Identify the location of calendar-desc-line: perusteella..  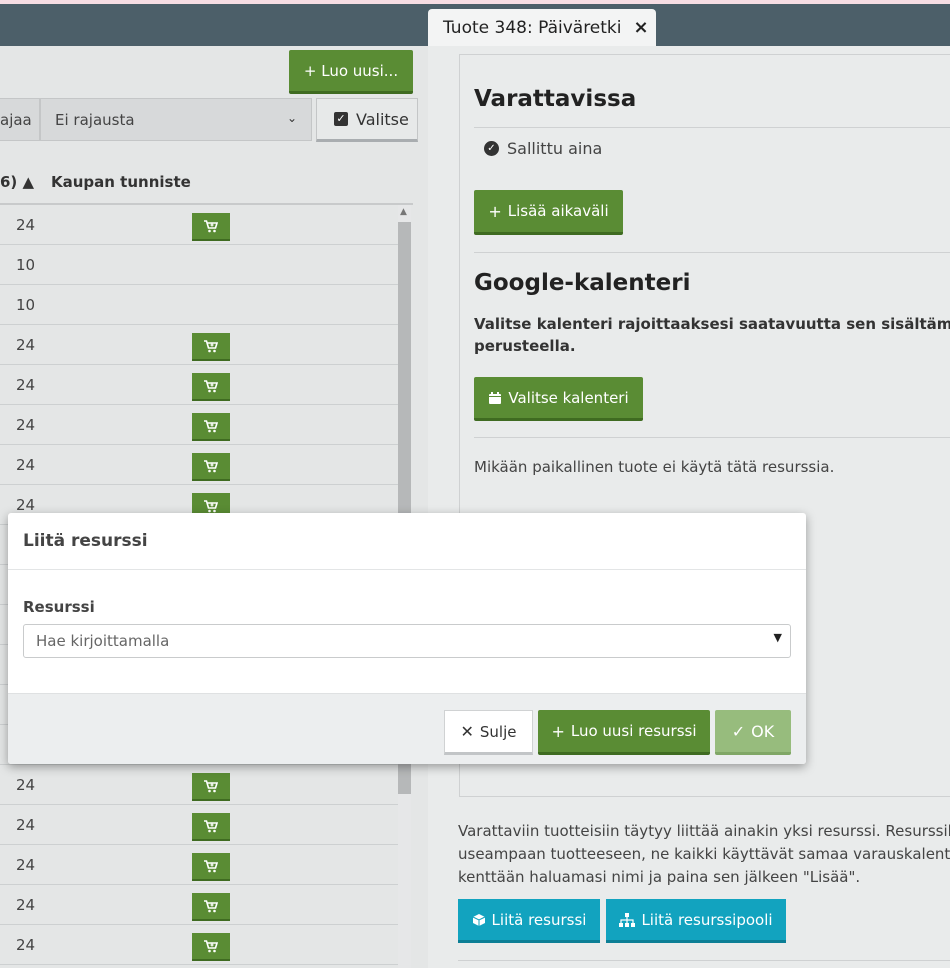
(525, 346).